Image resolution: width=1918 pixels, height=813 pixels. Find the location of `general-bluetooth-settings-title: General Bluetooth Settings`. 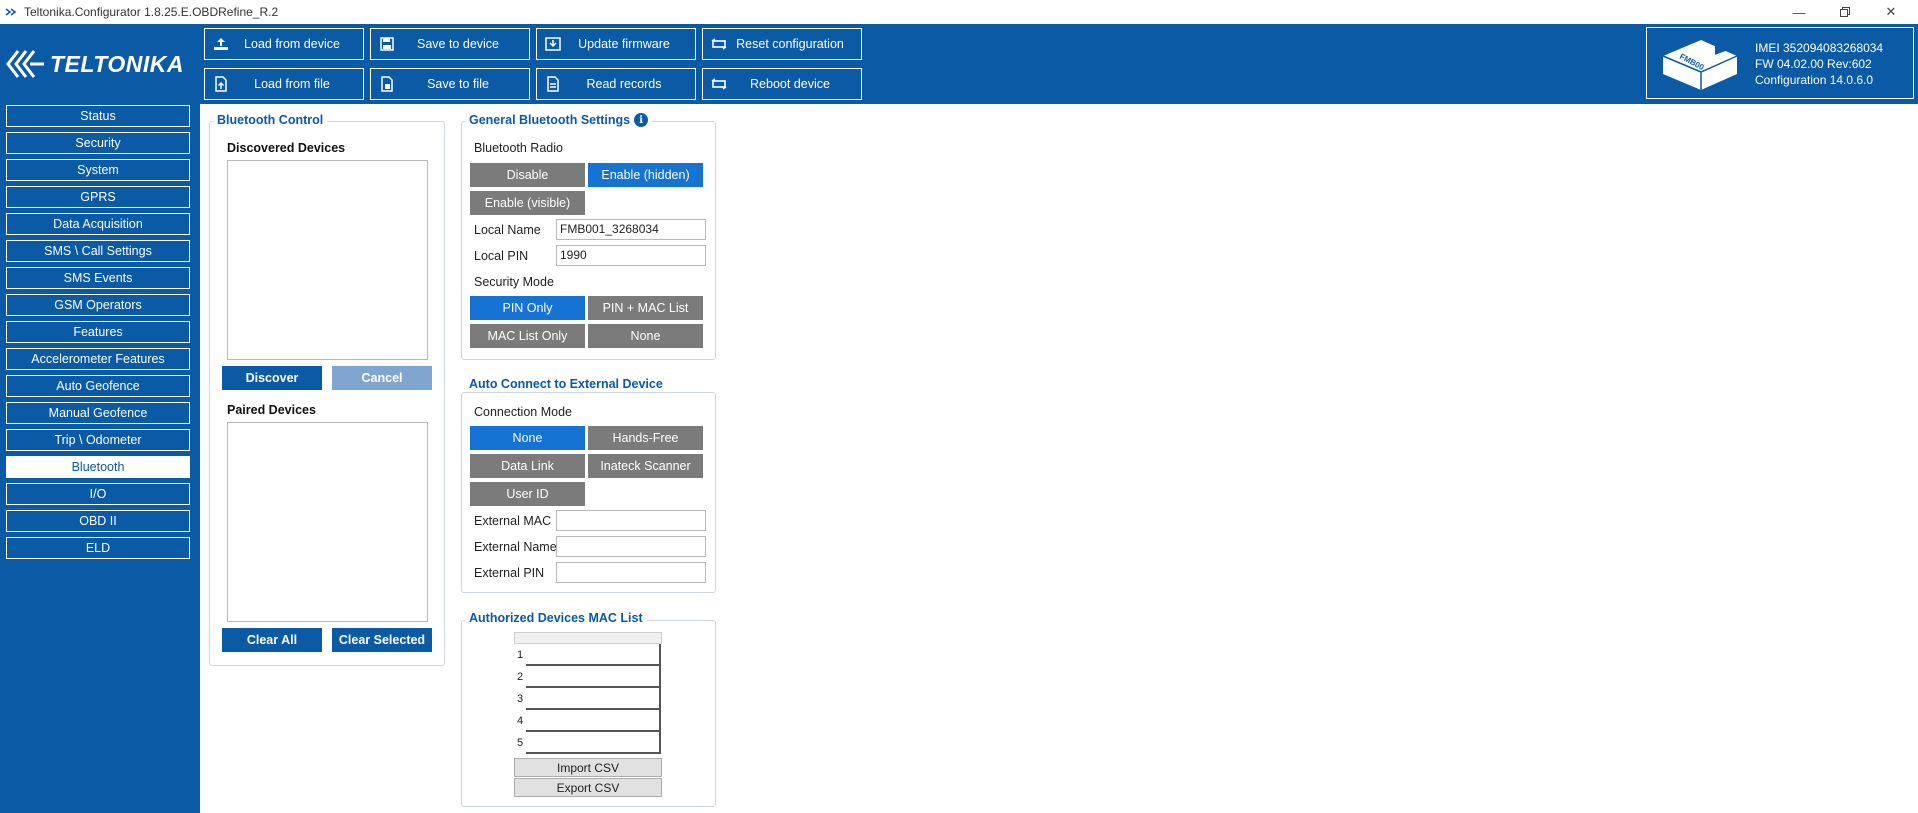

general-bluetooth-settings-title: General Bluetooth Settings is located at coordinates (550, 120).